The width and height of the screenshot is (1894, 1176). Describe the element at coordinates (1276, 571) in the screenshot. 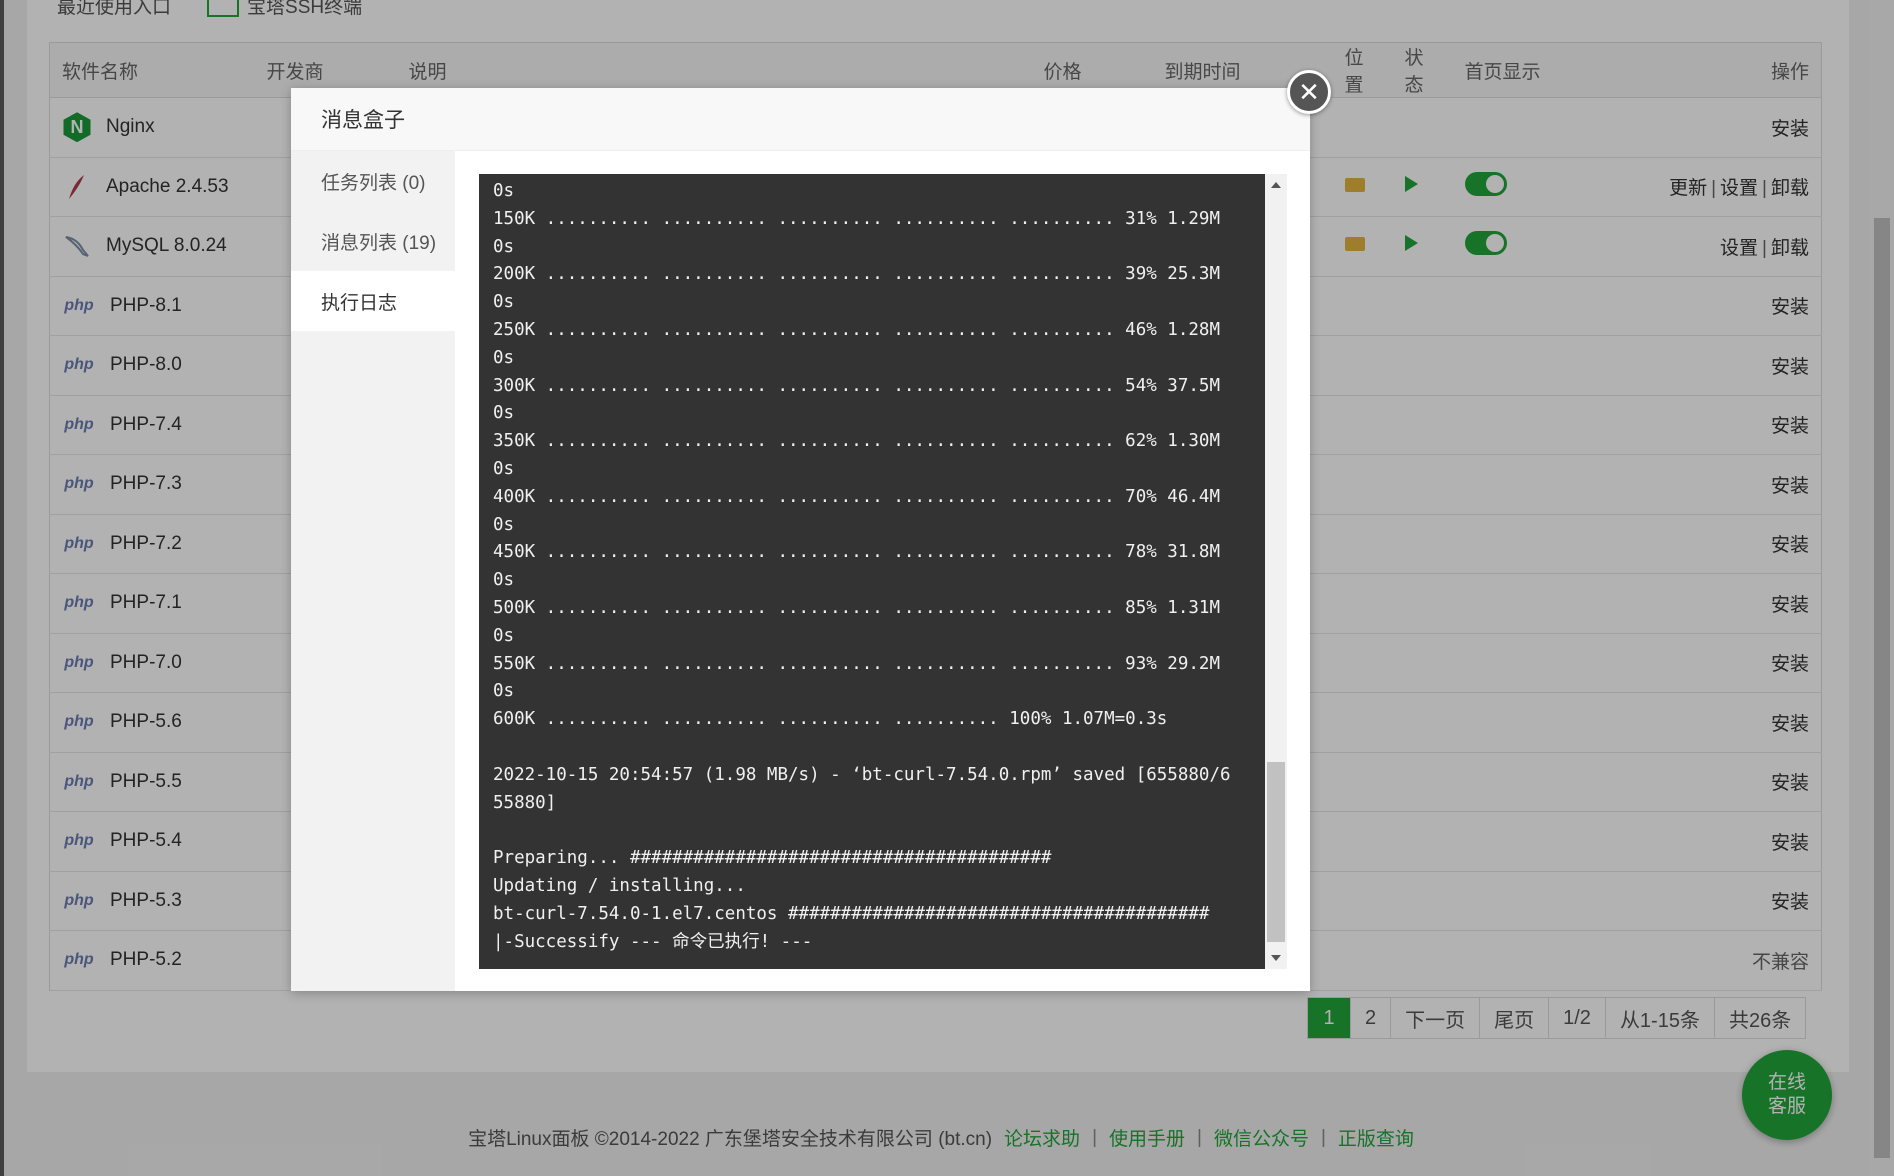

I see `log-scrollbar` at that location.